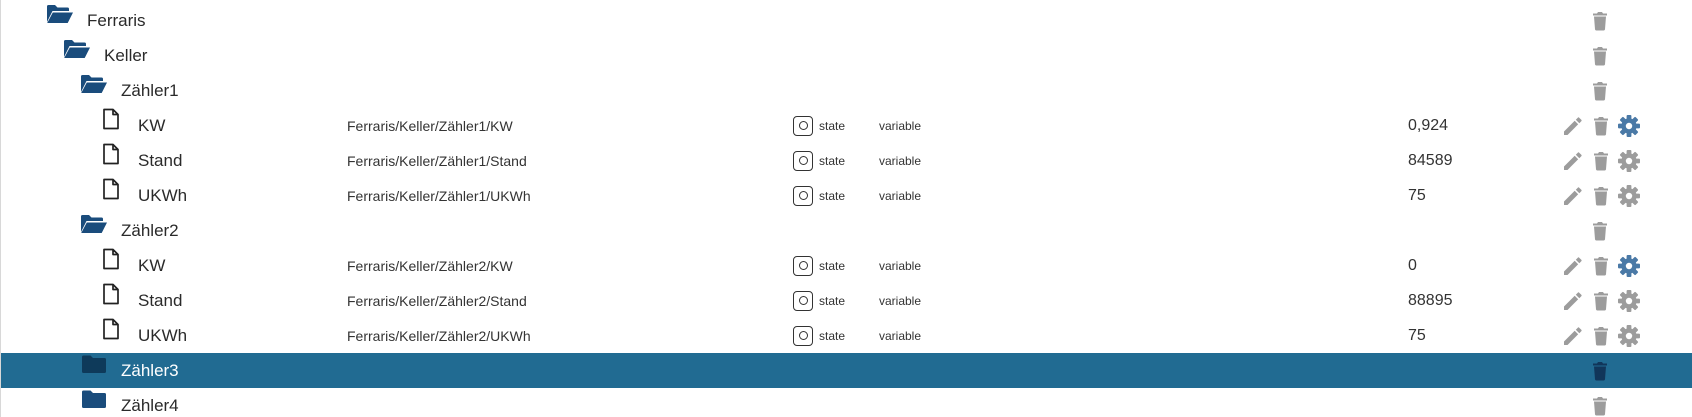  Describe the element at coordinates (430, 265) in the screenshot. I see `object-id: Ferraris/Keller/Zähler2/KW` at that location.